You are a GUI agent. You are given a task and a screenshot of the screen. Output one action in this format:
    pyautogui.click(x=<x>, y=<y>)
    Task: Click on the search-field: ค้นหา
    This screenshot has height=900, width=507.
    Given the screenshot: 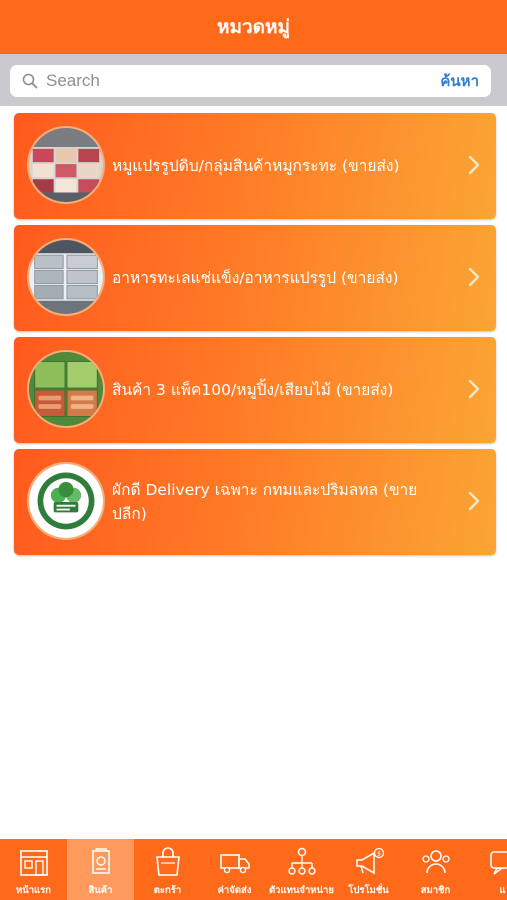 What is the action you would take?
    pyautogui.click(x=250, y=81)
    